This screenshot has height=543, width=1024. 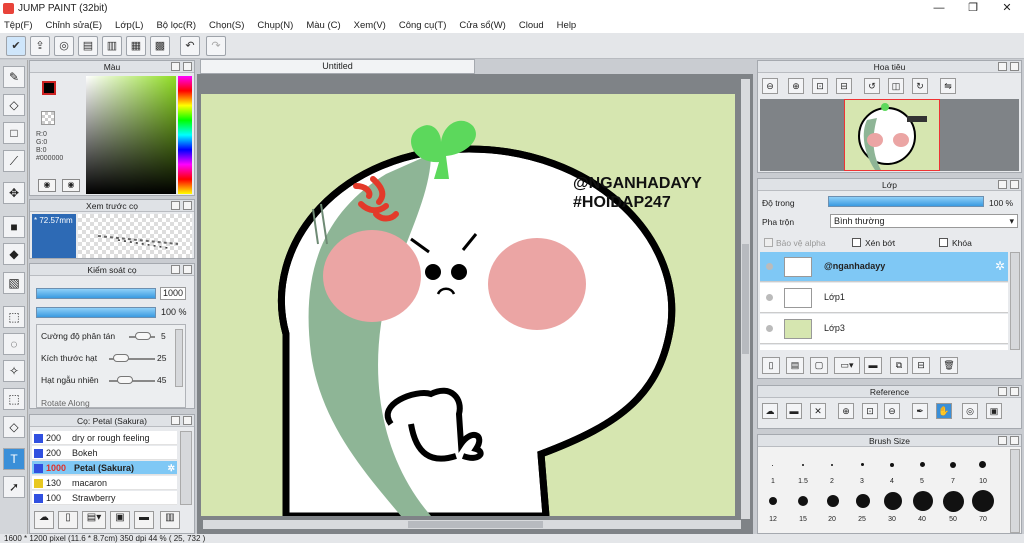 What do you see at coordinates (14, 487) in the screenshot?
I see `operation-tool-icon: ➚` at bounding box center [14, 487].